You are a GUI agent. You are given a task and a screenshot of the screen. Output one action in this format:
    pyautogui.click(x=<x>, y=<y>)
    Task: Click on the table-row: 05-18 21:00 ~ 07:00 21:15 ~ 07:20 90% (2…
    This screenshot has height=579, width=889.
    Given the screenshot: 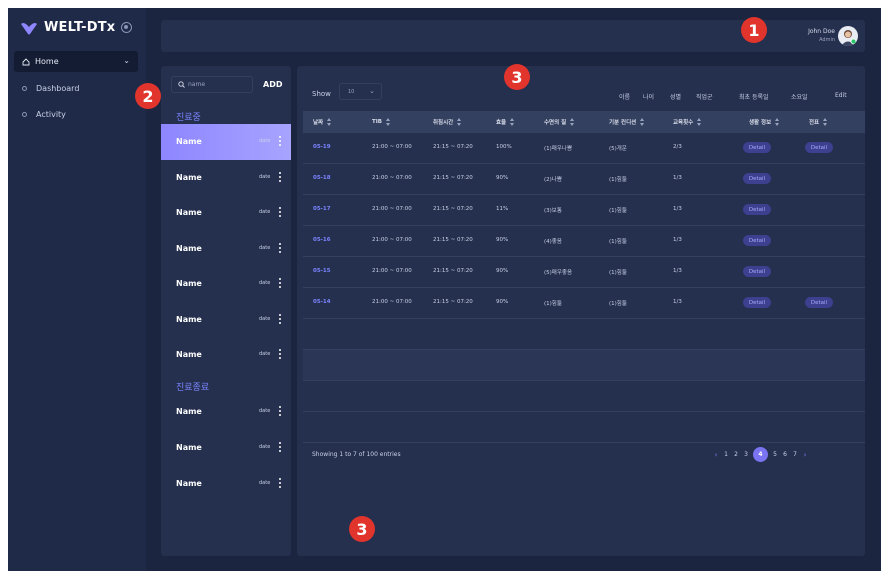 What is the action you would take?
    pyautogui.click(x=584, y=179)
    